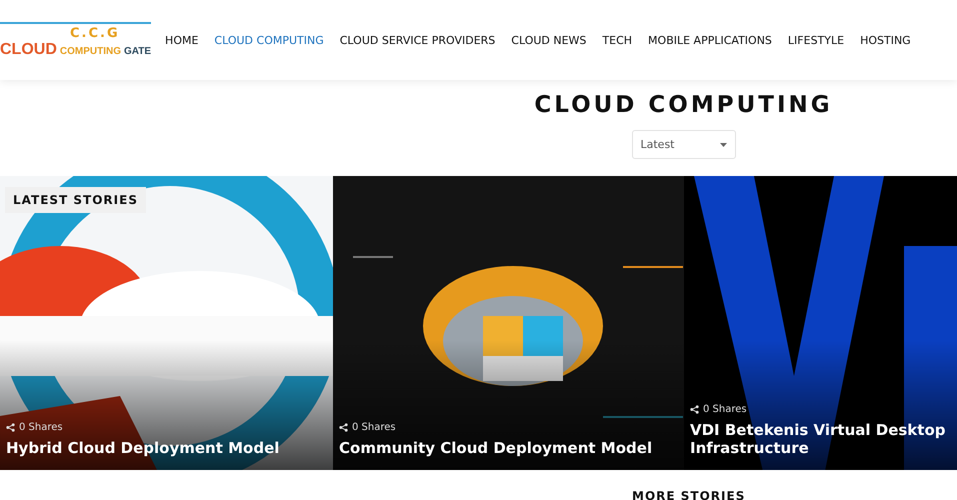  I want to click on logo: C.C.G CLOUD COMPUTING GATE, so click(76, 40).